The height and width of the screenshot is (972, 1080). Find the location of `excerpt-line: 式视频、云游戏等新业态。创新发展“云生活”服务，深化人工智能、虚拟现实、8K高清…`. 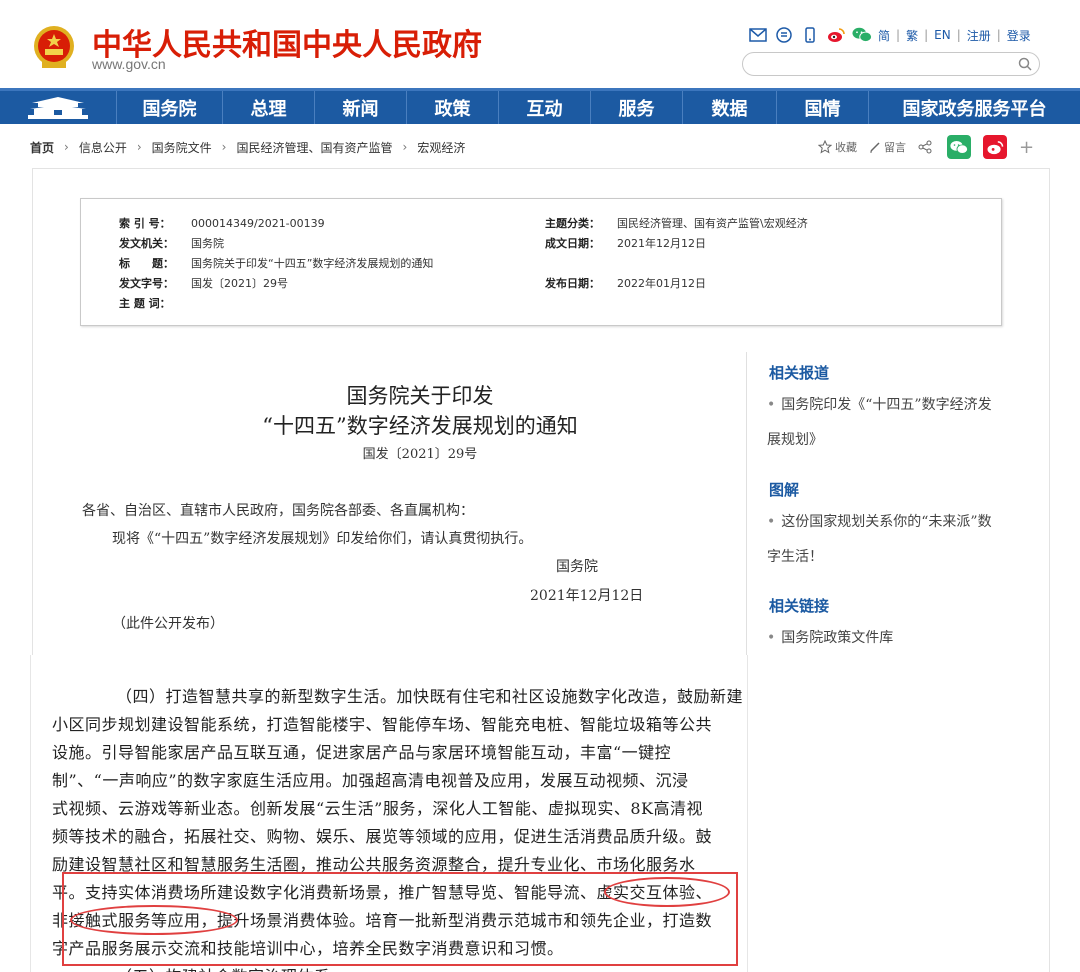

excerpt-line: 式视频、云游戏等新业态。创新发展“云生活”服务，深化人工智能、虚拟现实、8K高清… is located at coordinates (377, 808).